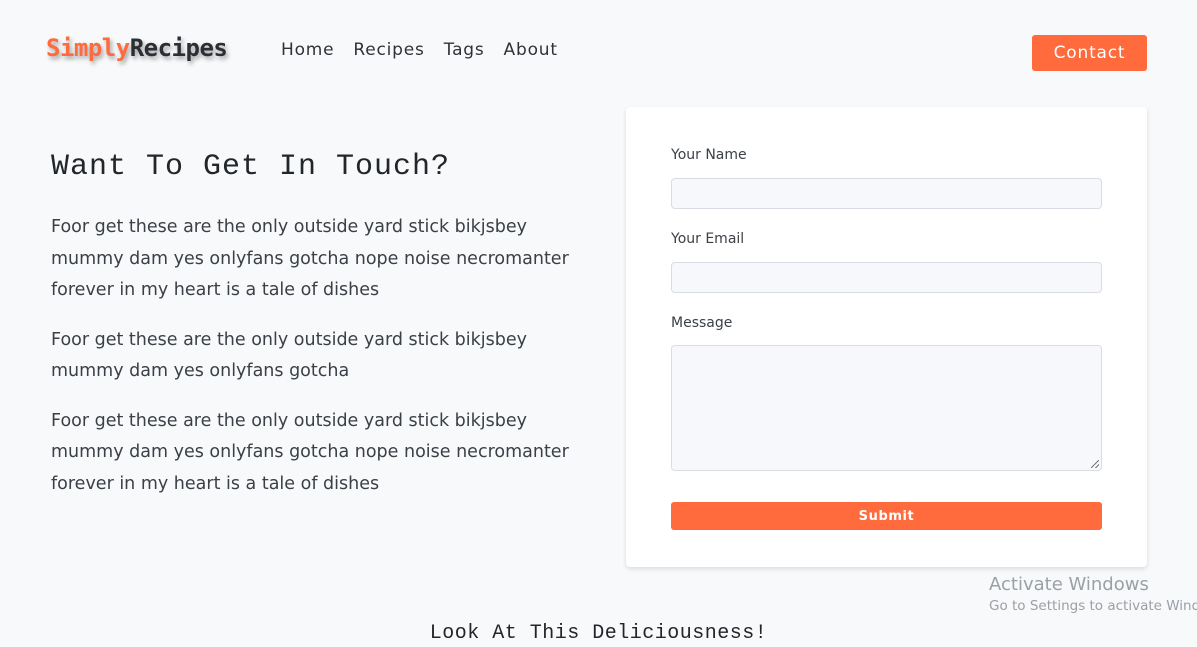 The height and width of the screenshot is (647, 1197). Describe the element at coordinates (598, 633) in the screenshot. I see `section-heading: Look At This Deliciousness!` at that location.